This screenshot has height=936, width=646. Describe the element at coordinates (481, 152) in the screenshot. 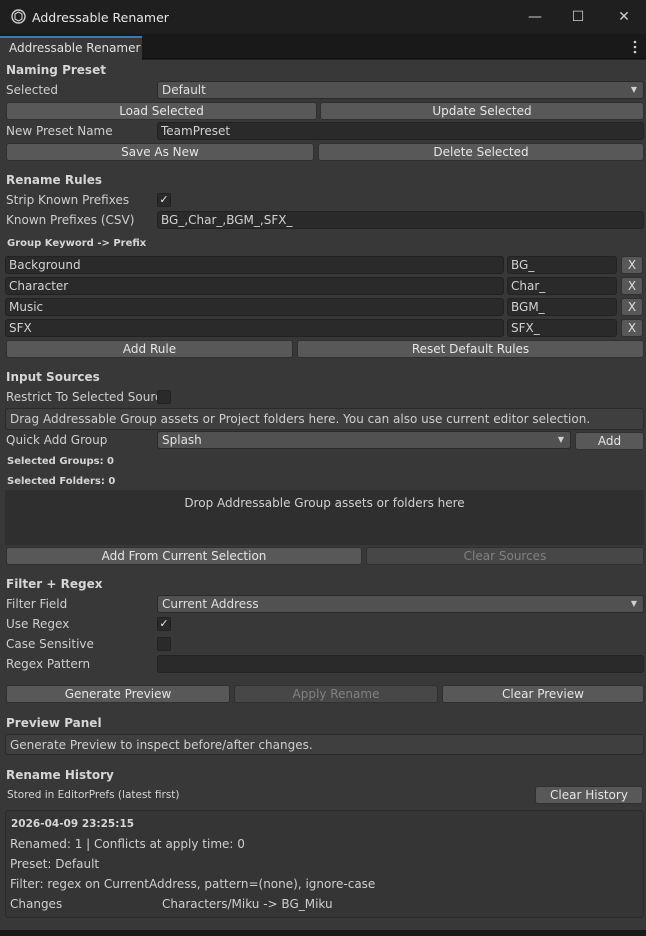

I see `delete-selected-button: Delete Selected` at that location.